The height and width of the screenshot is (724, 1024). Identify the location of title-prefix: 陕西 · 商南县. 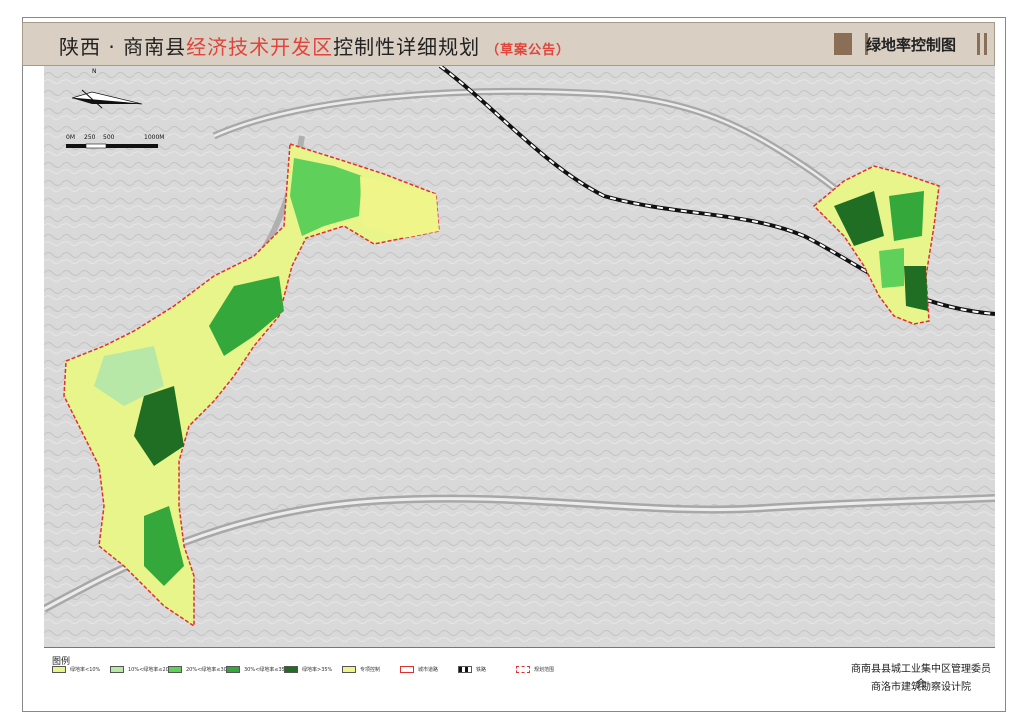
(123, 47).